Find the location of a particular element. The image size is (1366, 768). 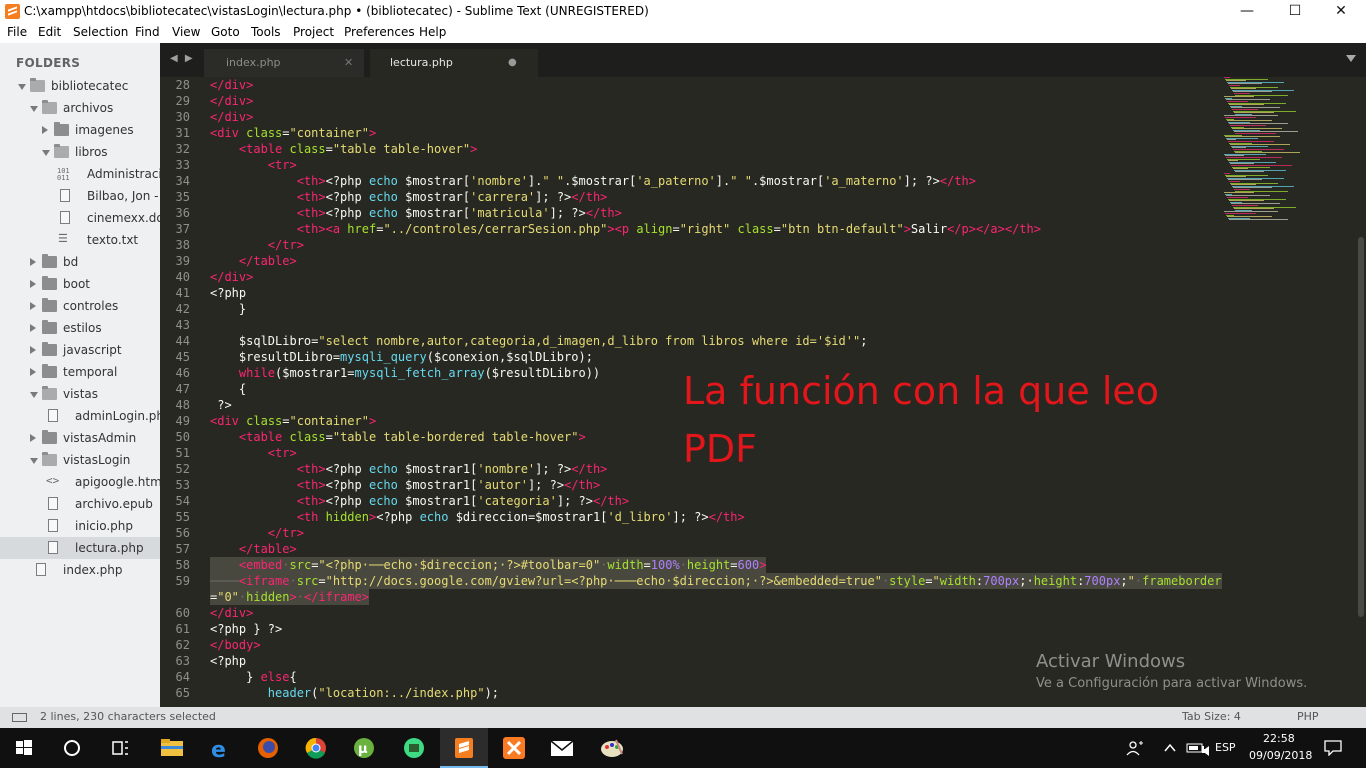

mail-icon is located at coordinates (562, 748).